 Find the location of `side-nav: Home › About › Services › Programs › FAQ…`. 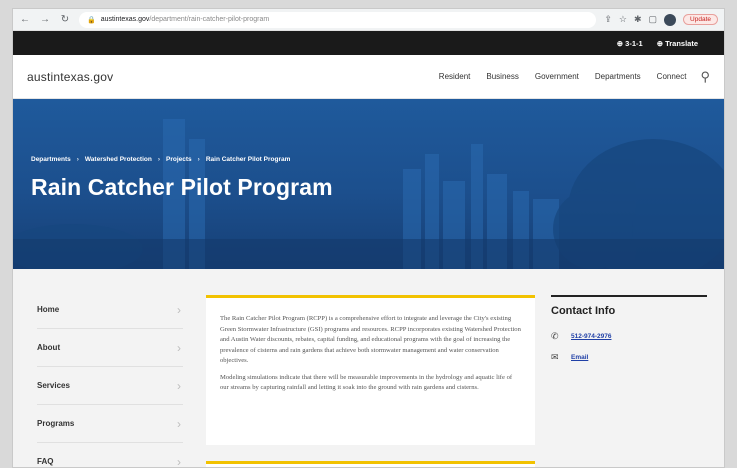

side-nav: Home › About › Services › Programs › FAQ… is located at coordinates (110, 379).